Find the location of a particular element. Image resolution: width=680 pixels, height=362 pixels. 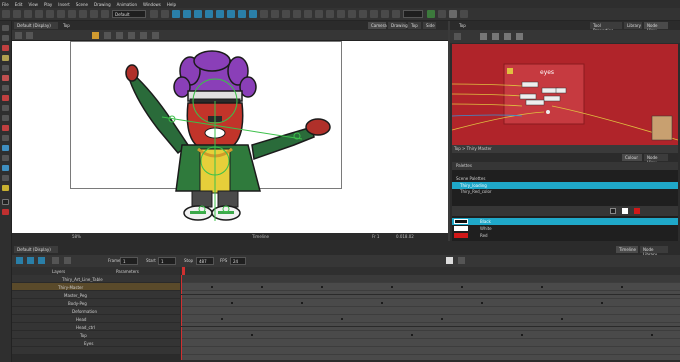

palette-item-selected: Thiry_loading is located at coordinates (565, 185).